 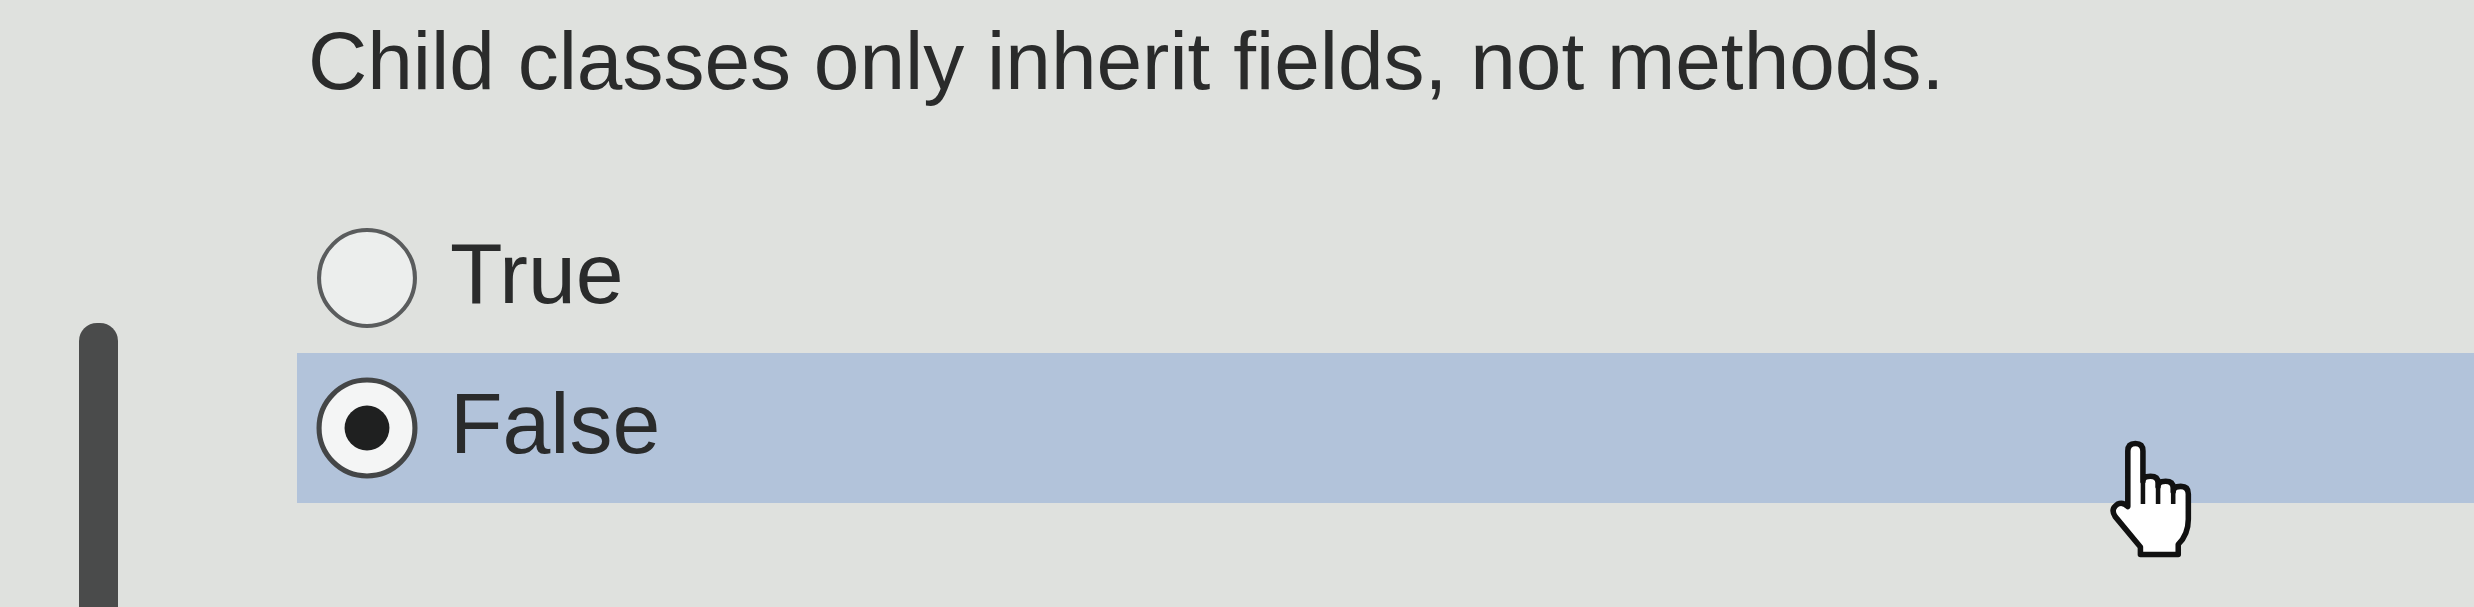 What do you see at coordinates (555, 423) in the screenshot?
I see `option-label: False` at bounding box center [555, 423].